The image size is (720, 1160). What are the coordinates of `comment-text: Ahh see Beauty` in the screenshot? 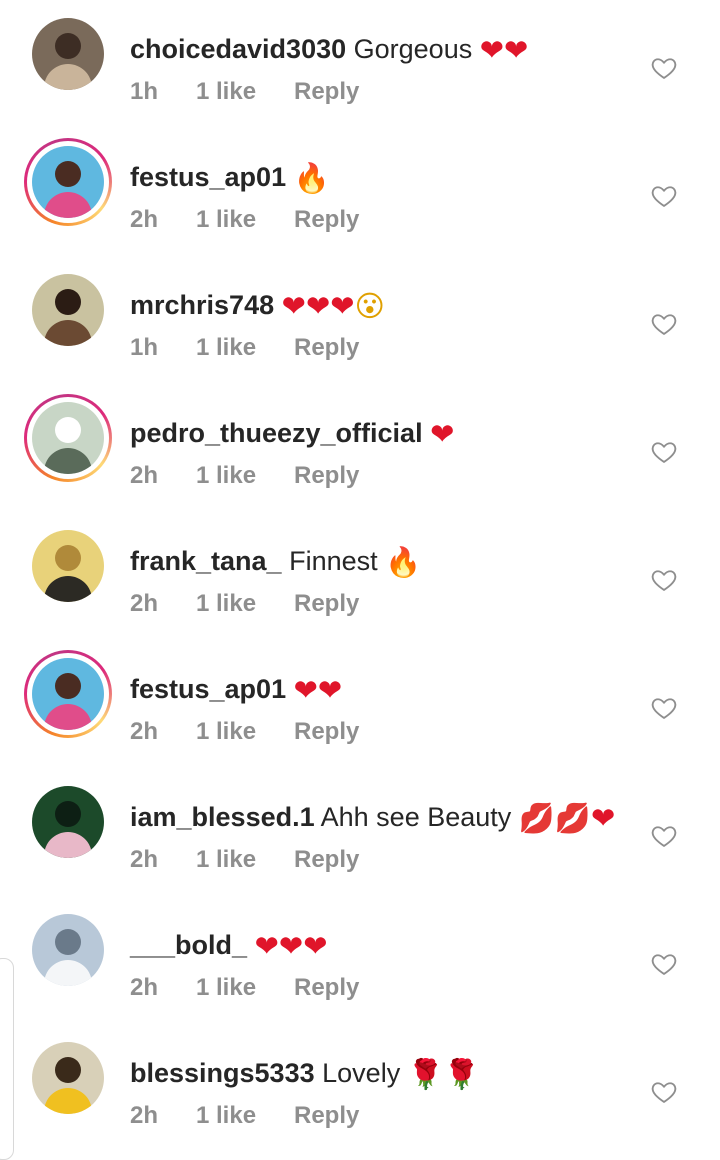 It's located at (416, 817).